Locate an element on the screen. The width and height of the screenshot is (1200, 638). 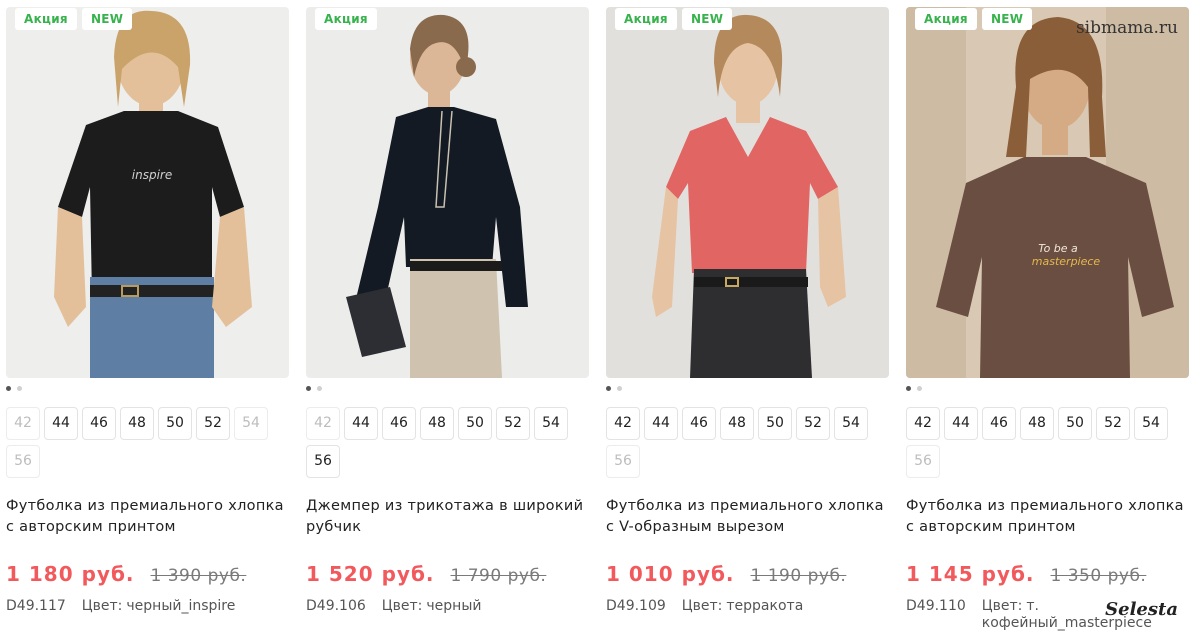
old-price: 1 190 руб. is located at coordinates (798, 576).